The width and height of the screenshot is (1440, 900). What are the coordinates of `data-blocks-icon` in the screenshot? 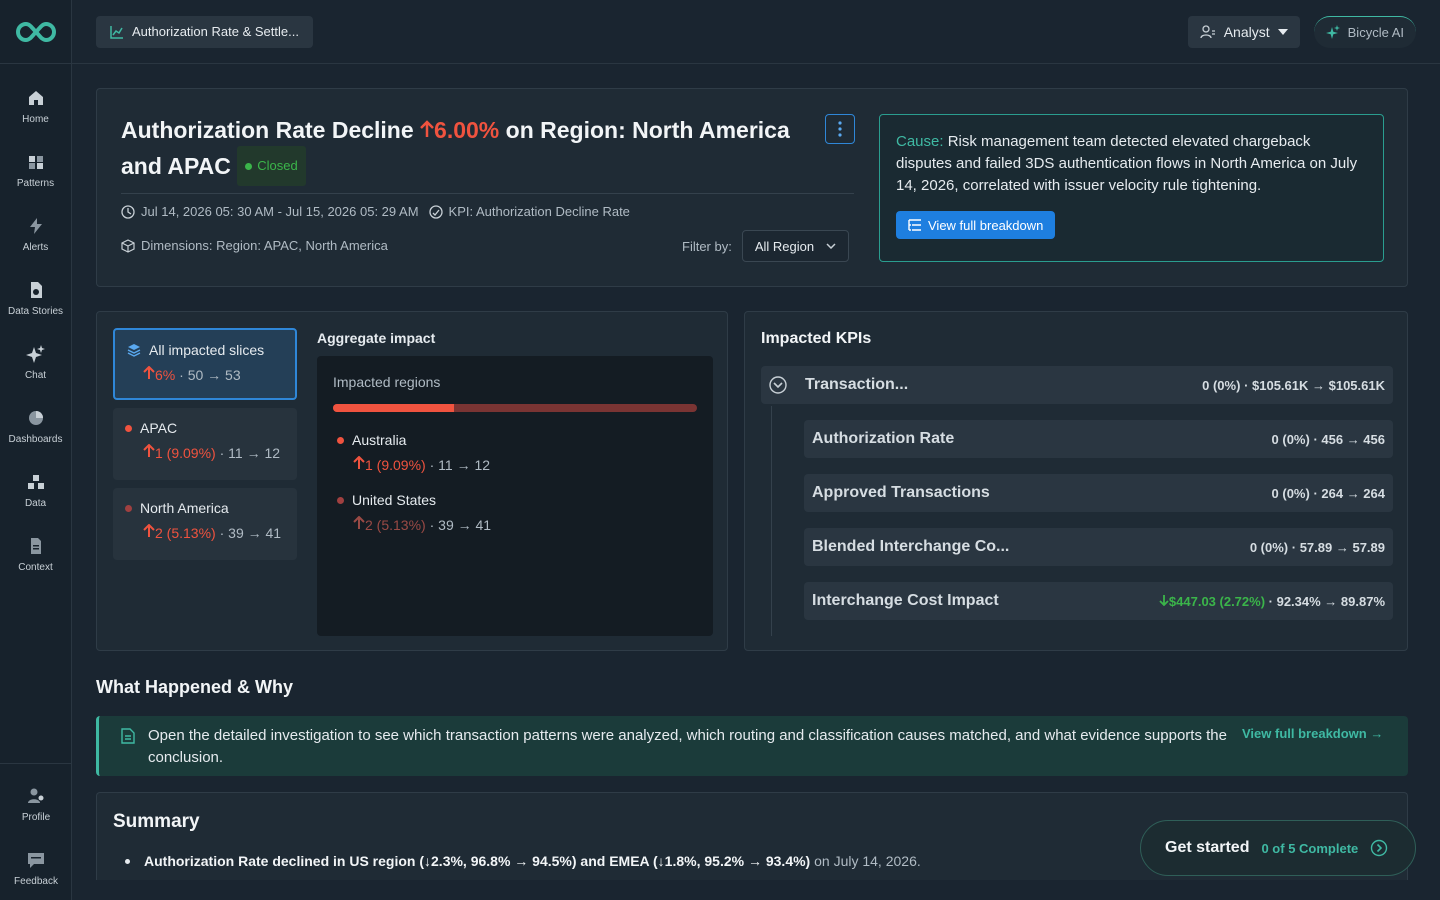 It's located at (35, 481).